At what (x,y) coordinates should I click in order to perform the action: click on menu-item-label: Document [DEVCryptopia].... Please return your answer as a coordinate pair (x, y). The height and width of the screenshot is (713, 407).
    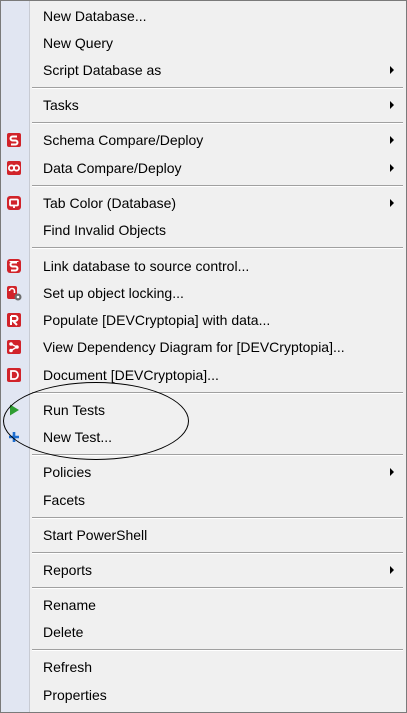
    Looking at the image, I should click on (131, 375).